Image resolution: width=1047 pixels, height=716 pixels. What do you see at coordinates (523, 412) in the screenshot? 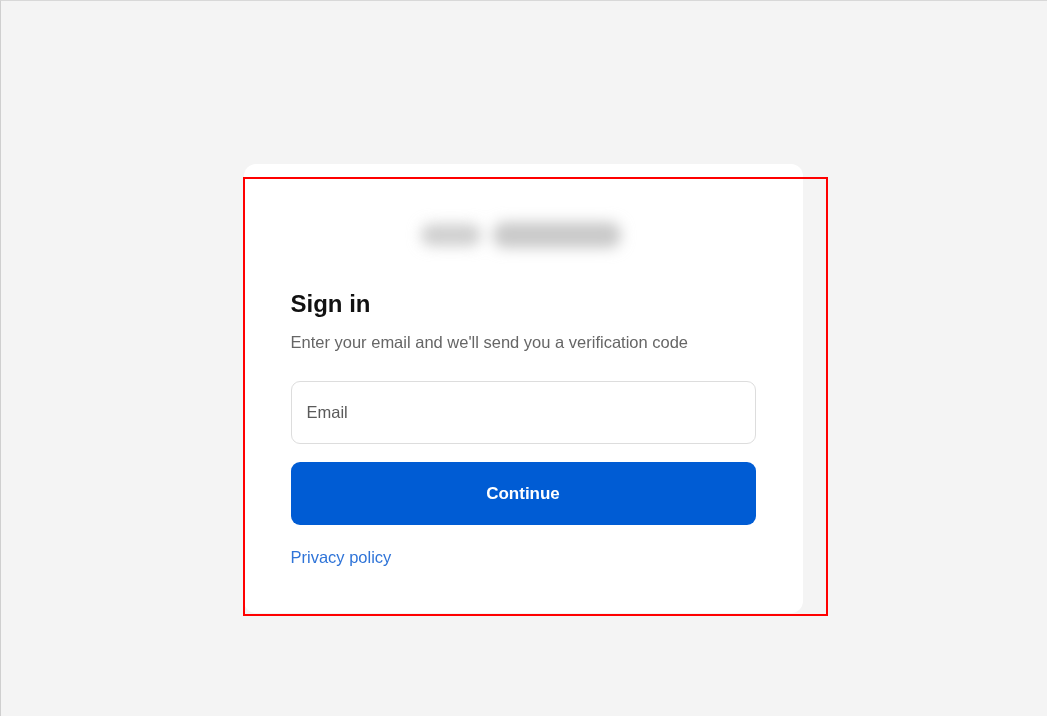
I see `email-field: Email` at bounding box center [523, 412].